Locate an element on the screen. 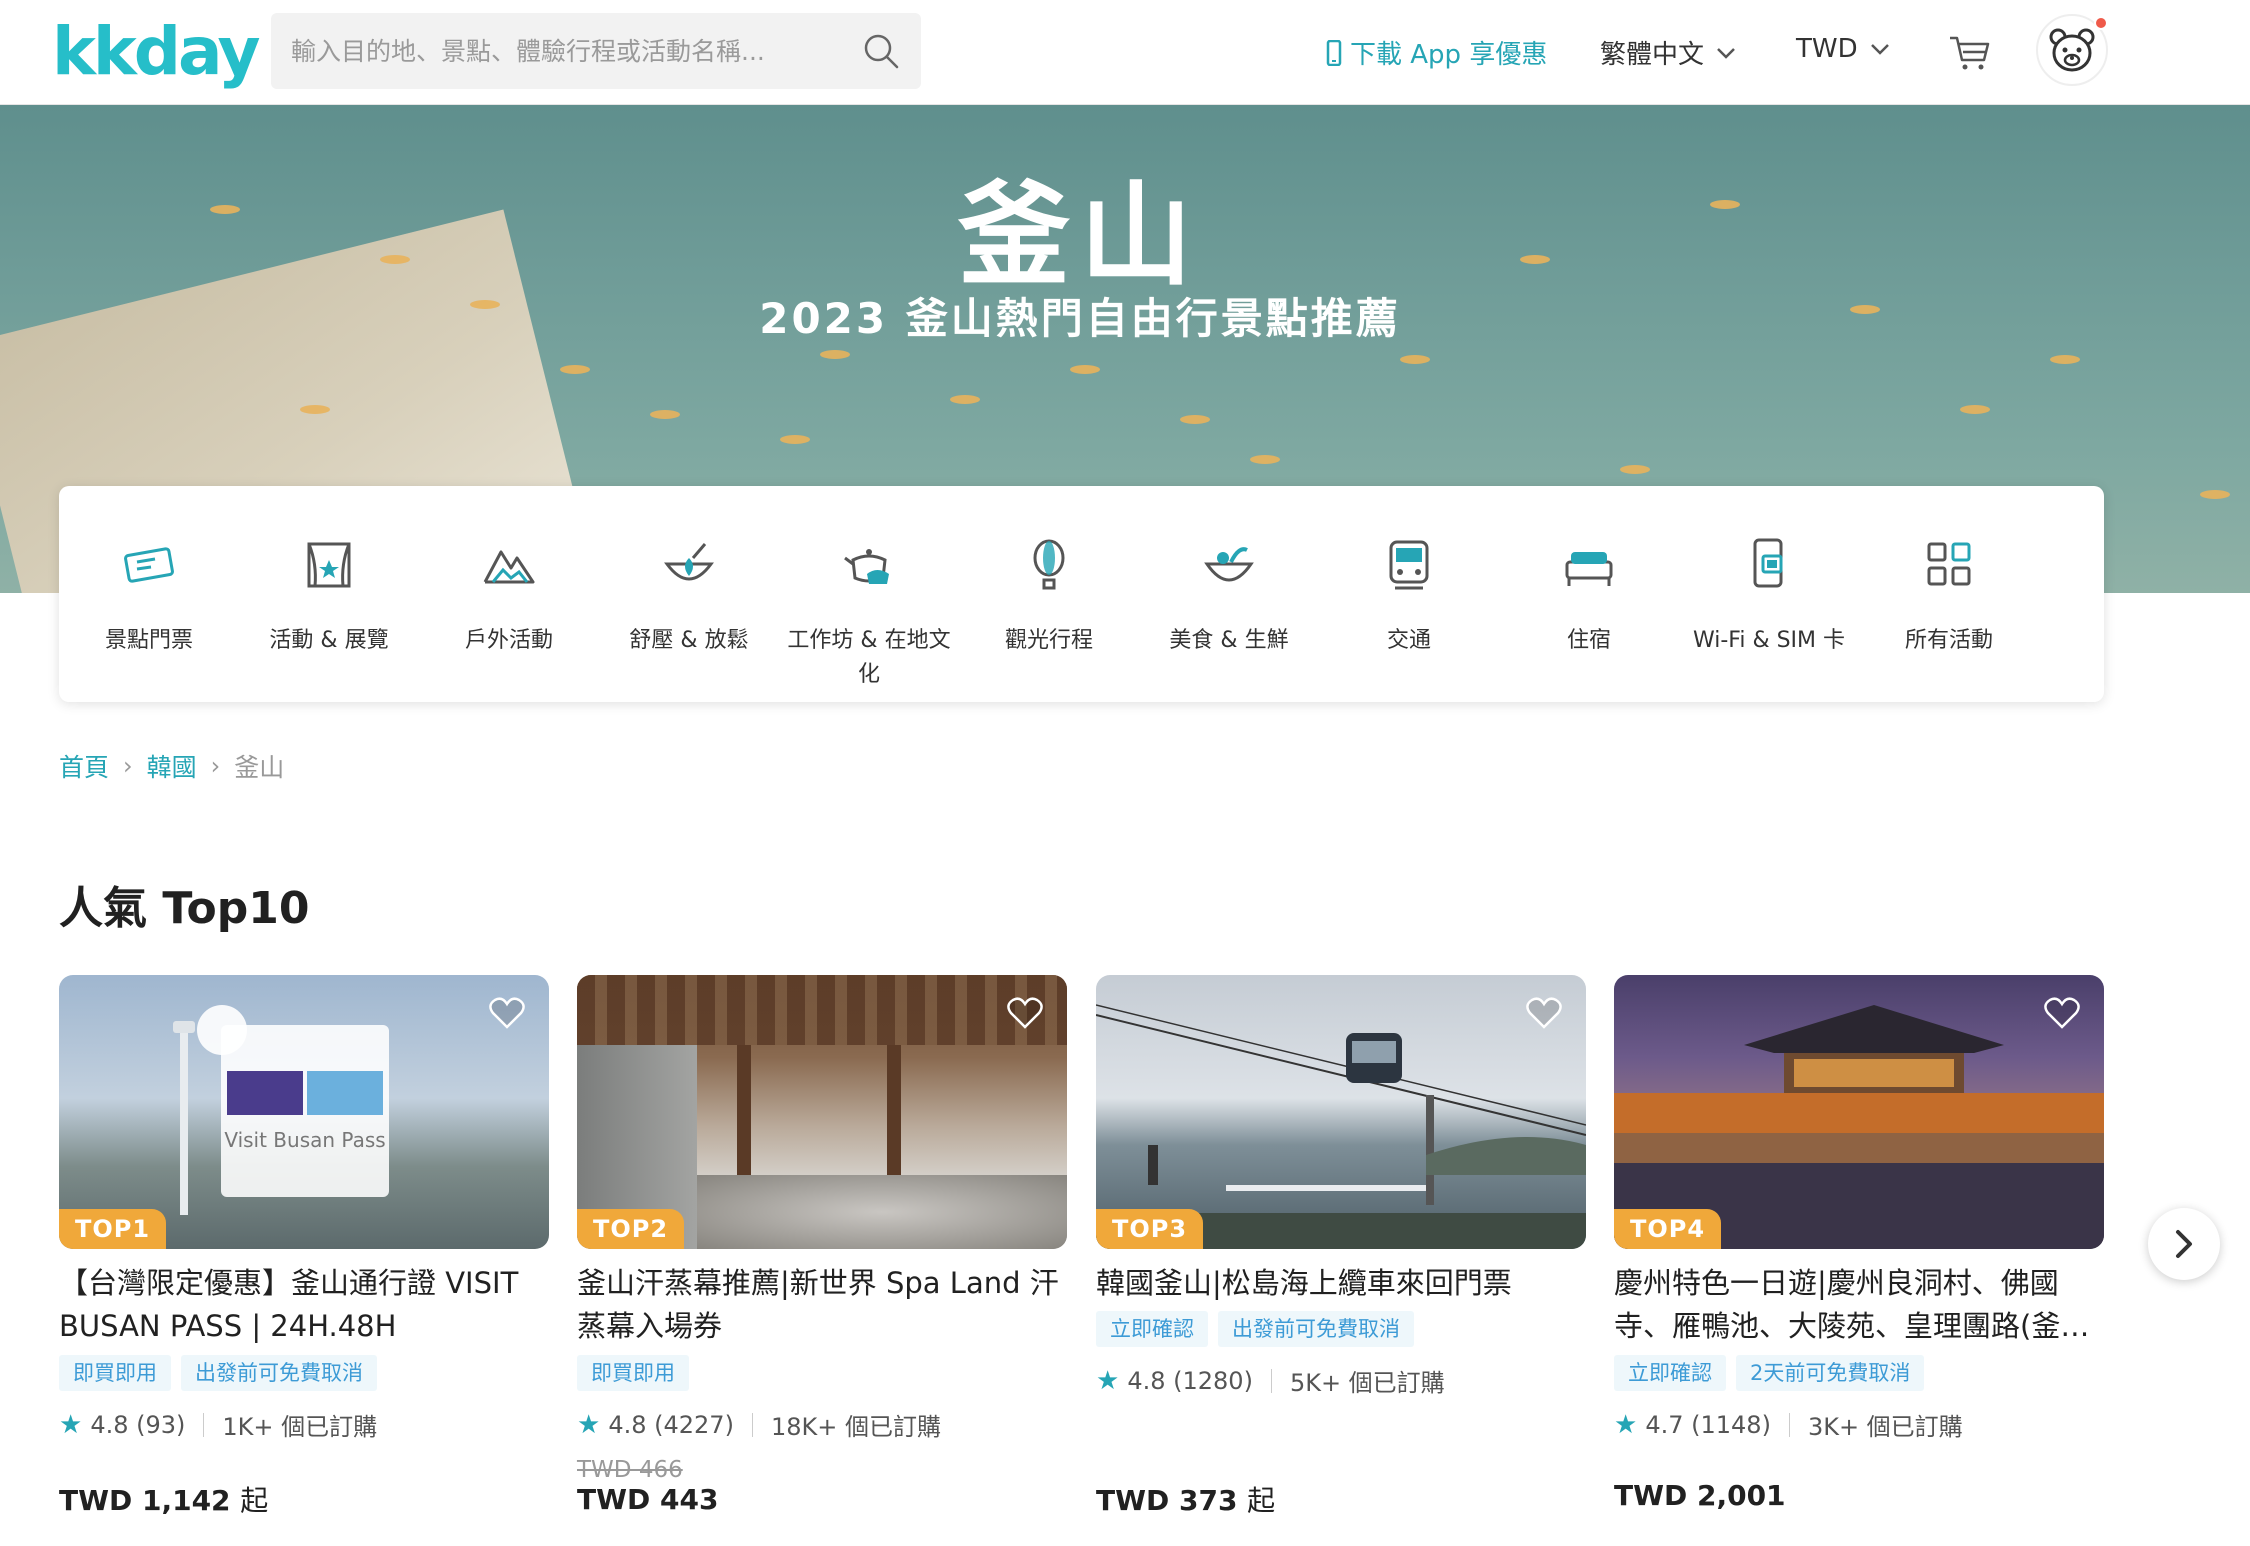 The image size is (2250, 1546). chevron-right-icon is located at coordinates (2184, 1244).